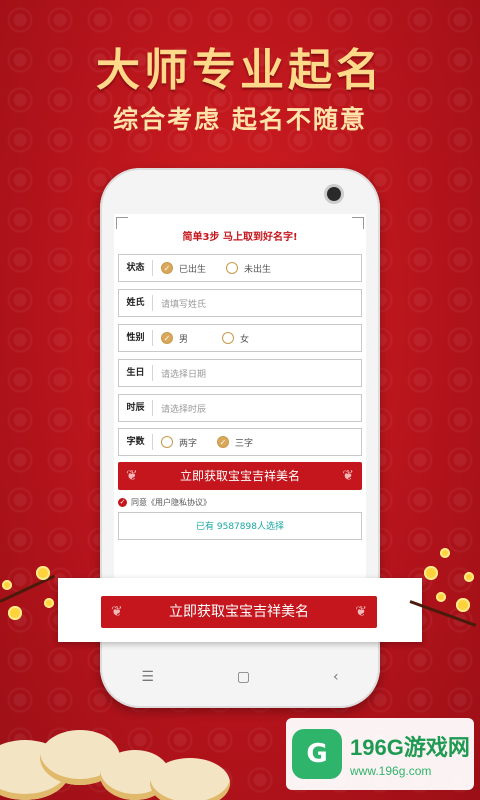 The width and height of the screenshot is (480, 800). Describe the element at coordinates (240, 70) in the screenshot. I see `page-title: 大师专业起名` at that location.